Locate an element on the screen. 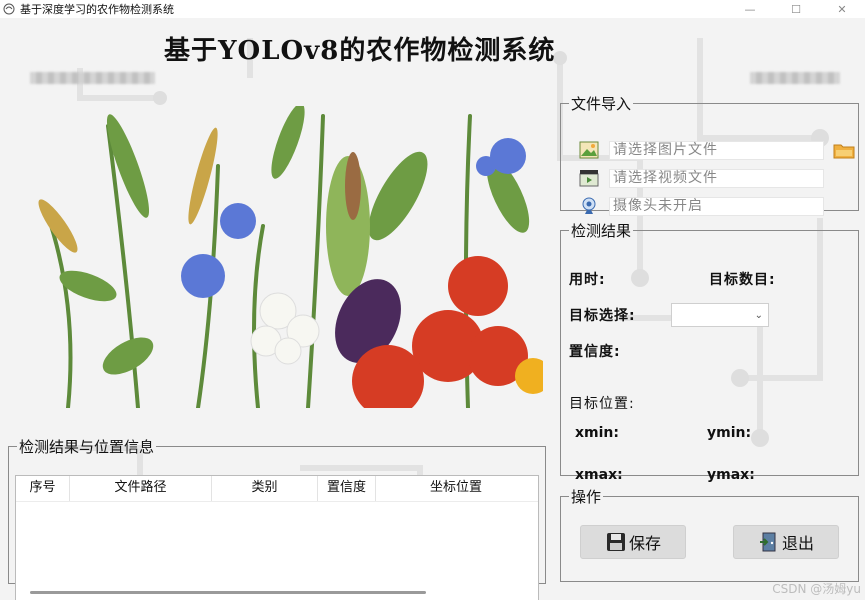 This screenshot has width=865, height=600. window-titlebar: 基于深度学习的农作物检测系统 — ☐ ✕ is located at coordinates (432, 9).